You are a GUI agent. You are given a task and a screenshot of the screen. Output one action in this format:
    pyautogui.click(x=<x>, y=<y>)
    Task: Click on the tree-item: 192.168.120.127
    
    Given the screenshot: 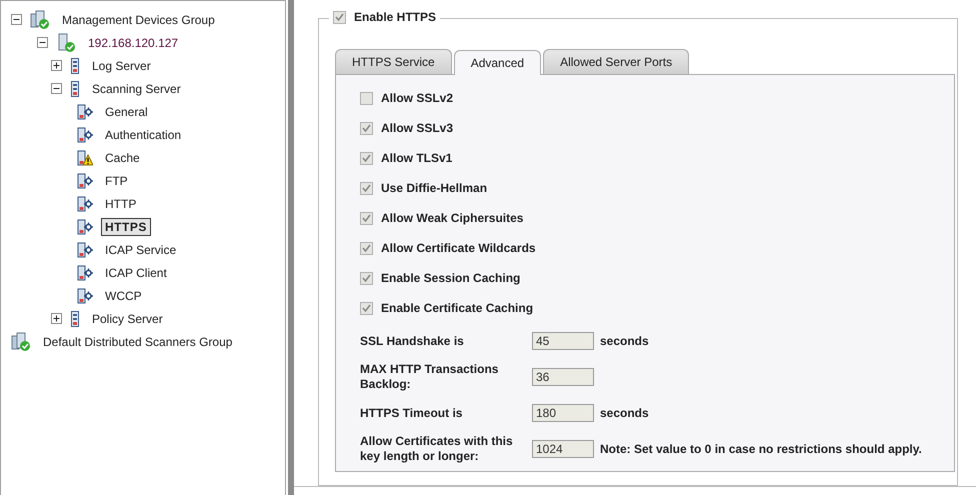 What is the action you would take?
    pyautogui.click(x=133, y=43)
    